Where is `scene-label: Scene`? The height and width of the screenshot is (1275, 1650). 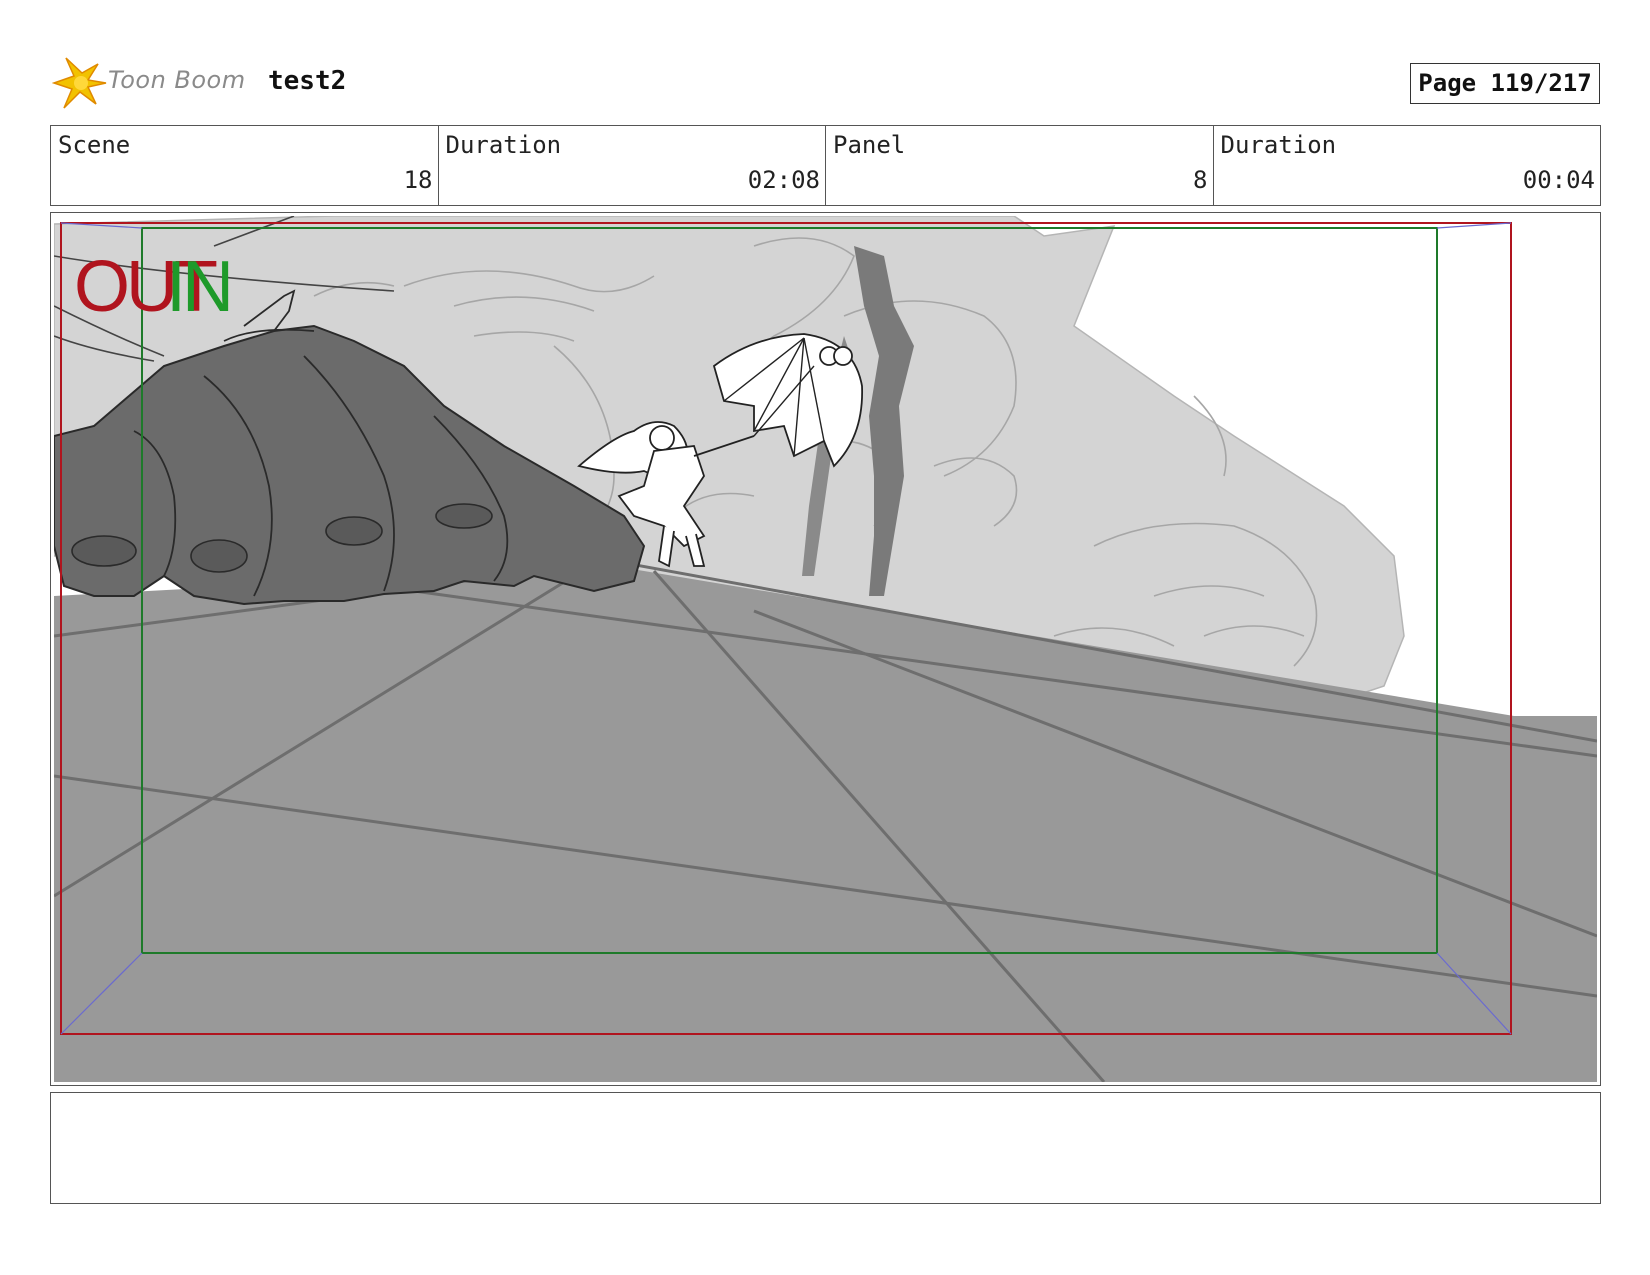 scene-label: Scene is located at coordinates (94, 145).